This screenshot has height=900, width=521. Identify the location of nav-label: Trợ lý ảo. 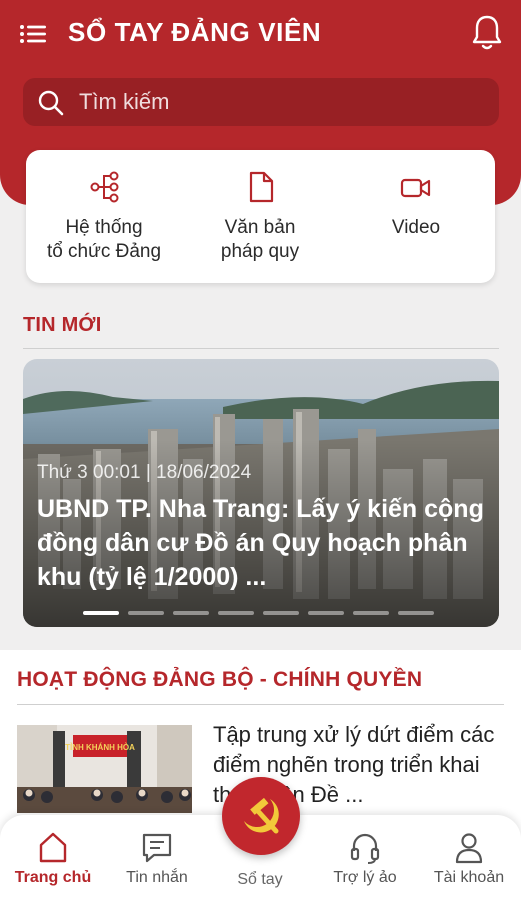
(365, 877).